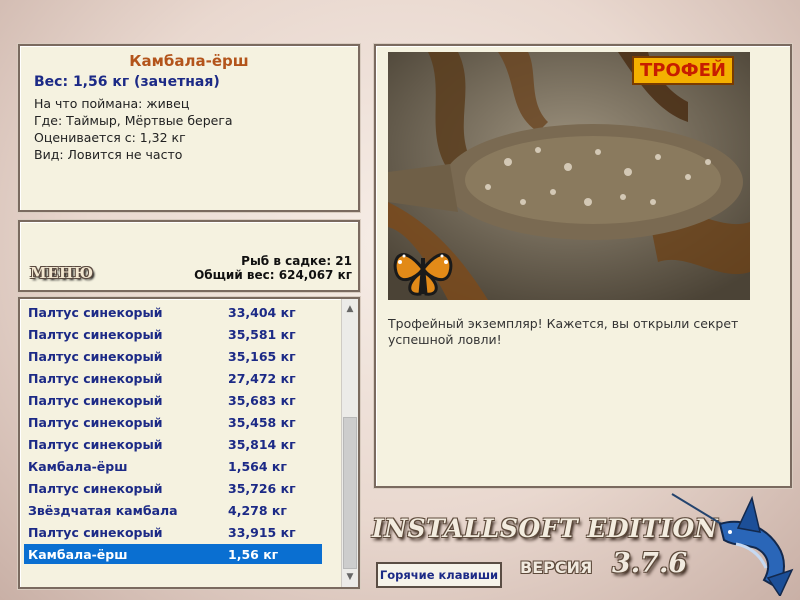 Image resolution: width=800 pixels, height=600 pixels. Describe the element at coordinates (732, 544) in the screenshot. I see `marlin-logo-icon` at that location.